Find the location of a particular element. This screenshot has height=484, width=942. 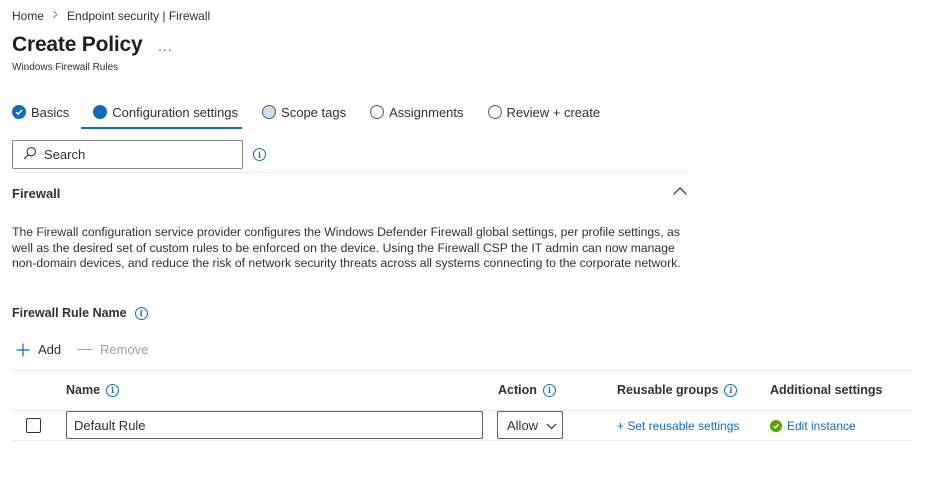

firewall-rule-name-text: Firewall Rule Name is located at coordinates (69, 313).